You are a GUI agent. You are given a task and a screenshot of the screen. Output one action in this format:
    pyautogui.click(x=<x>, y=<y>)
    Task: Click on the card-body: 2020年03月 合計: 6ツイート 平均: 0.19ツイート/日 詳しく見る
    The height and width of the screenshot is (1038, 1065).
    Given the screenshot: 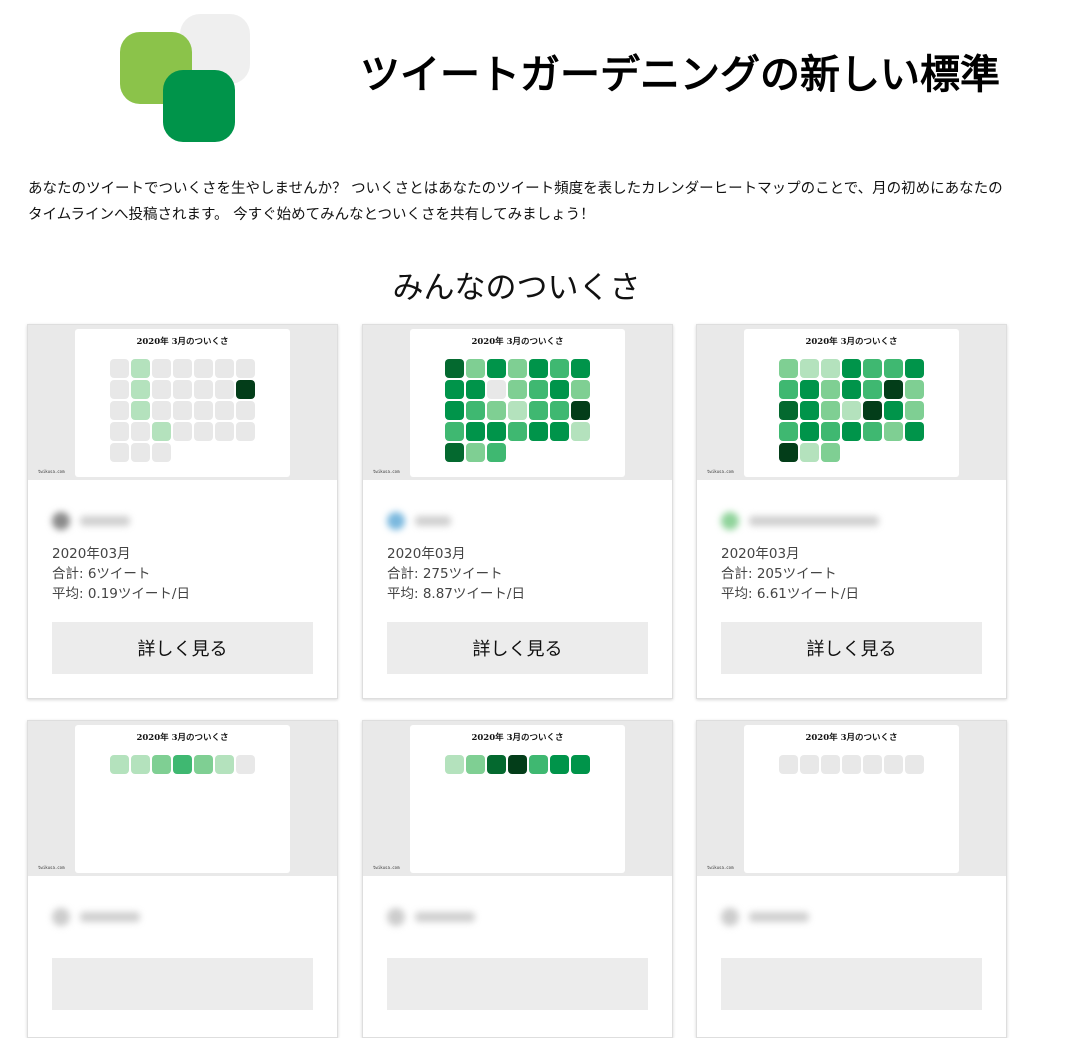 What is the action you would take?
    pyautogui.click(x=182, y=589)
    